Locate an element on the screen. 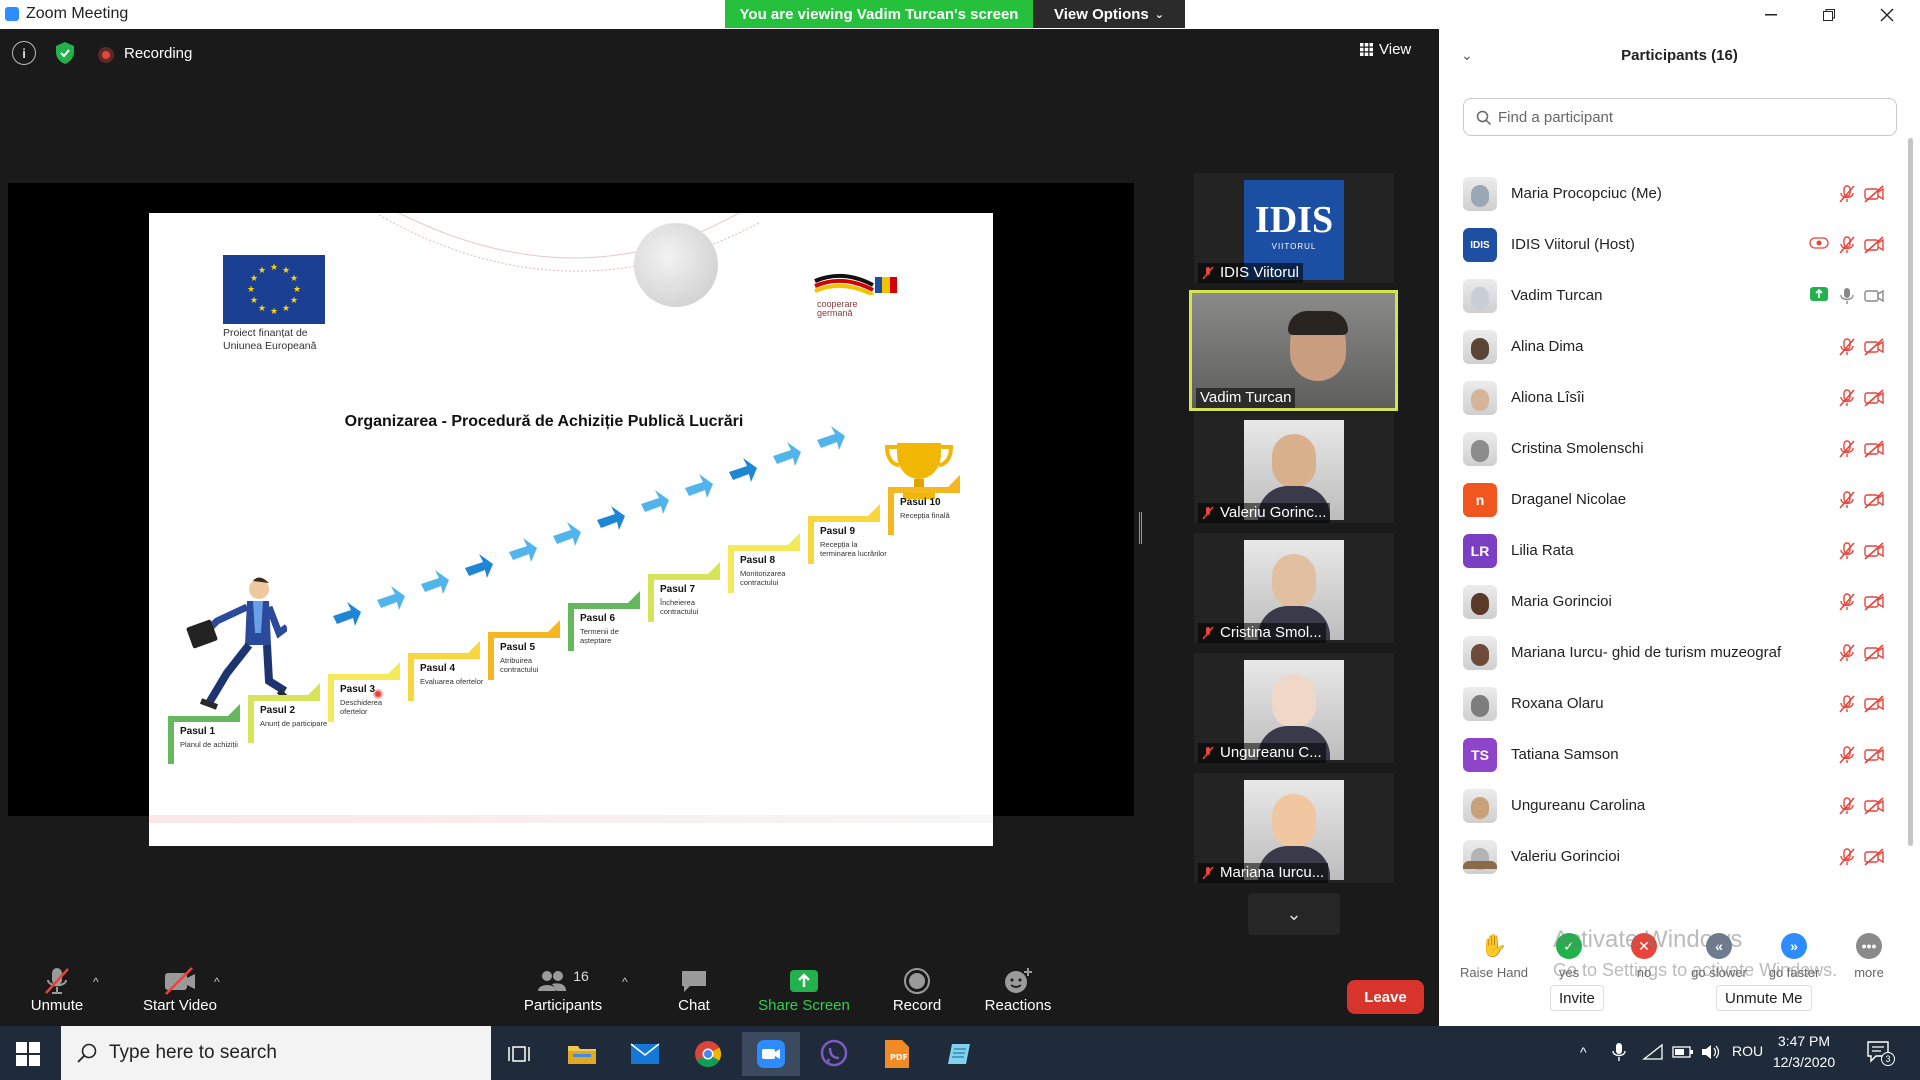 The height and width of the screenshot is (1080, 1920). participant-row: Alina Dima is located at coordinates (1672, 347).